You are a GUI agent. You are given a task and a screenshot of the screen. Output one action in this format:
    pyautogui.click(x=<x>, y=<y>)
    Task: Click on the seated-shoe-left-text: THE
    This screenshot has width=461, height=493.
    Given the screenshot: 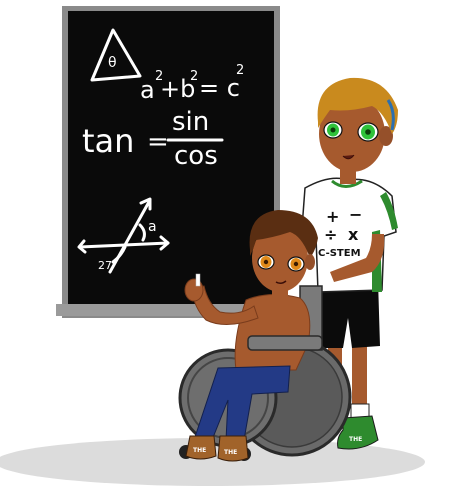 What is the action you would take?
    pyautogui.click(x=199, y=450)
    